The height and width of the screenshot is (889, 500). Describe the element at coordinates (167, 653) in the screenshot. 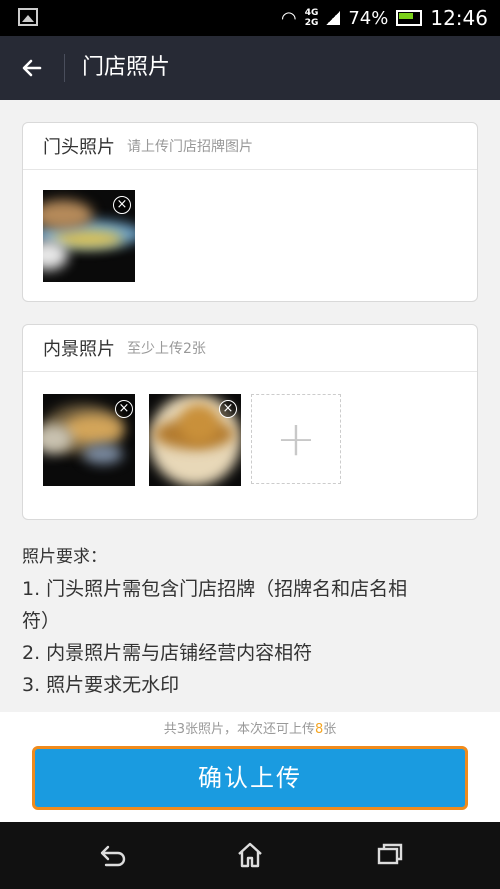

I see `requirement-item: 2. 内景照片需与店铺经营内容相符` at that location.